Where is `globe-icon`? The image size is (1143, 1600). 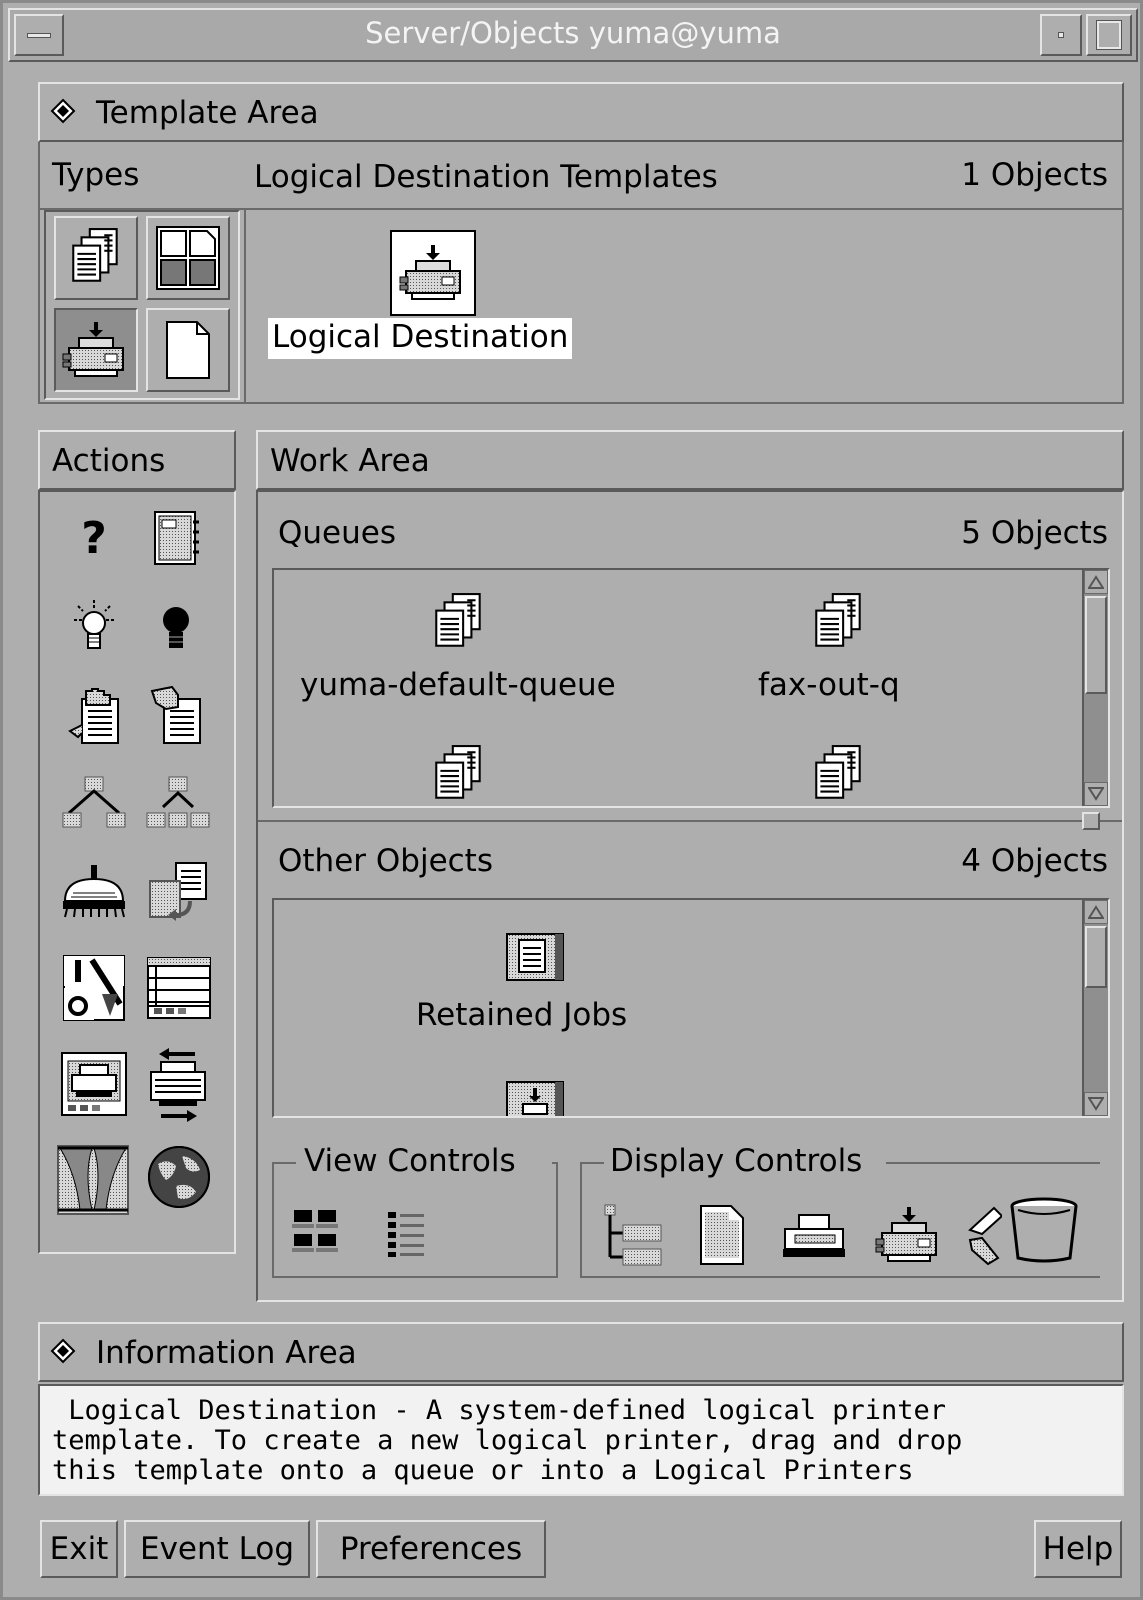 globe-icon is located at coordinates (179, 1177).